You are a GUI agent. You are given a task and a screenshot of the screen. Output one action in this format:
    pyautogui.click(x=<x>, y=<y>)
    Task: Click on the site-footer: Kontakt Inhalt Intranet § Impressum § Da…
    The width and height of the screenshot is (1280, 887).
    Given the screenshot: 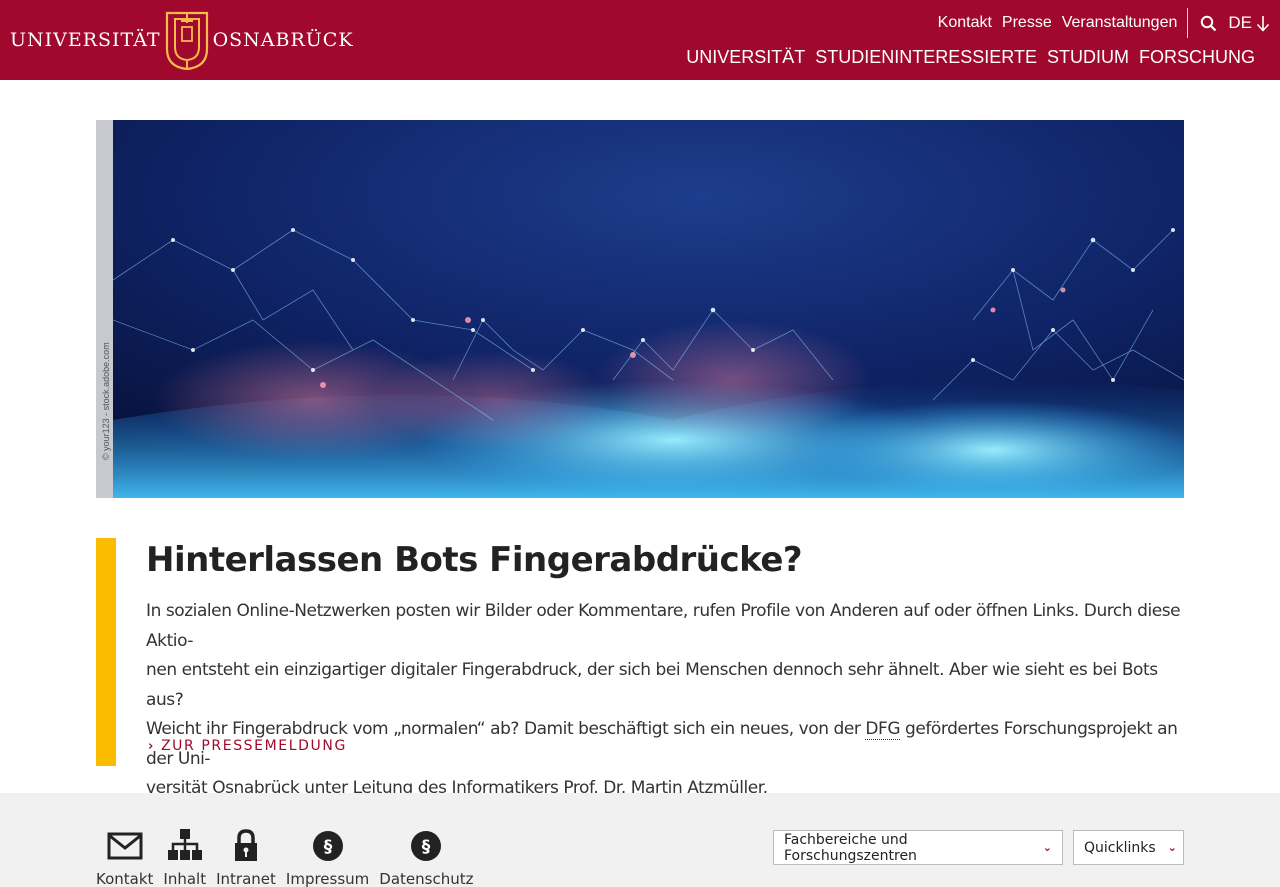 What is the action you would take?
    pyautogui.click(x=640, y=840)
    